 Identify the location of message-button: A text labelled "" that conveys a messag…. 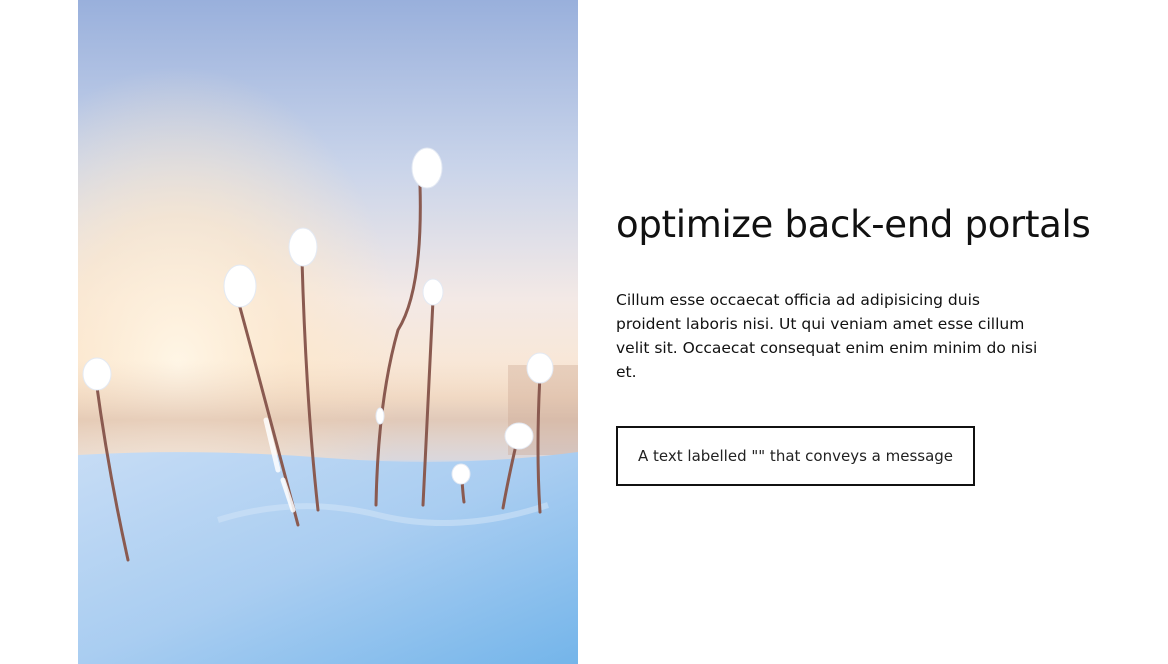
(796, 456).